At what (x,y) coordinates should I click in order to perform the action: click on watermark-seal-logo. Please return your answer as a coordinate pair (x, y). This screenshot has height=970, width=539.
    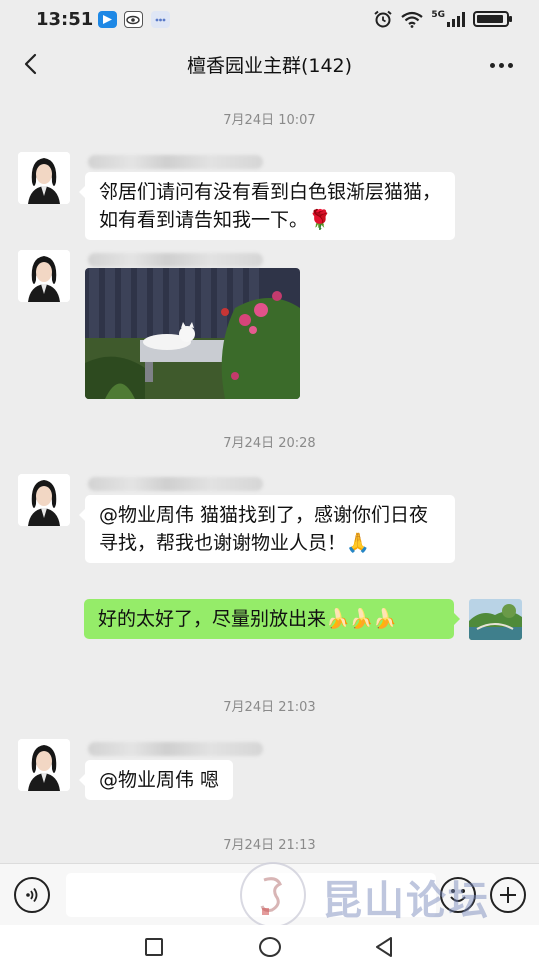
    Looking at the image, I should click on (273, 895).